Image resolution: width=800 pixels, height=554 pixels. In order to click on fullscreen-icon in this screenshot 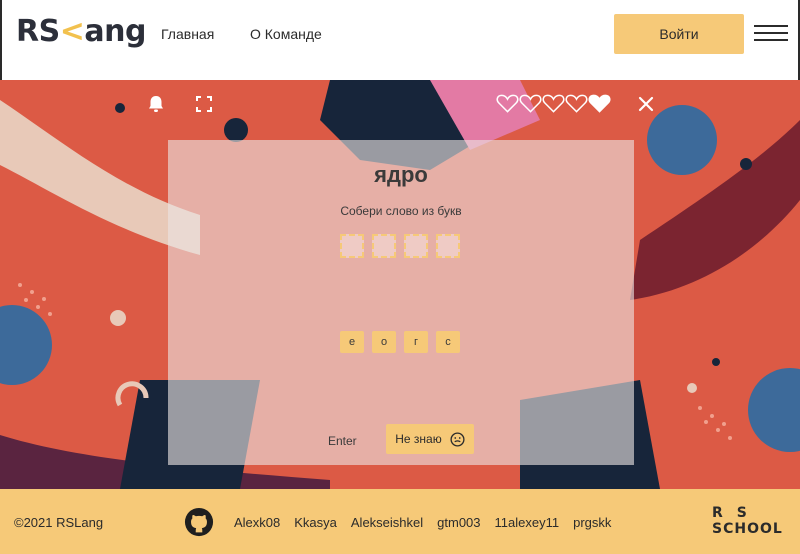, I will do `click(204, 104)`.